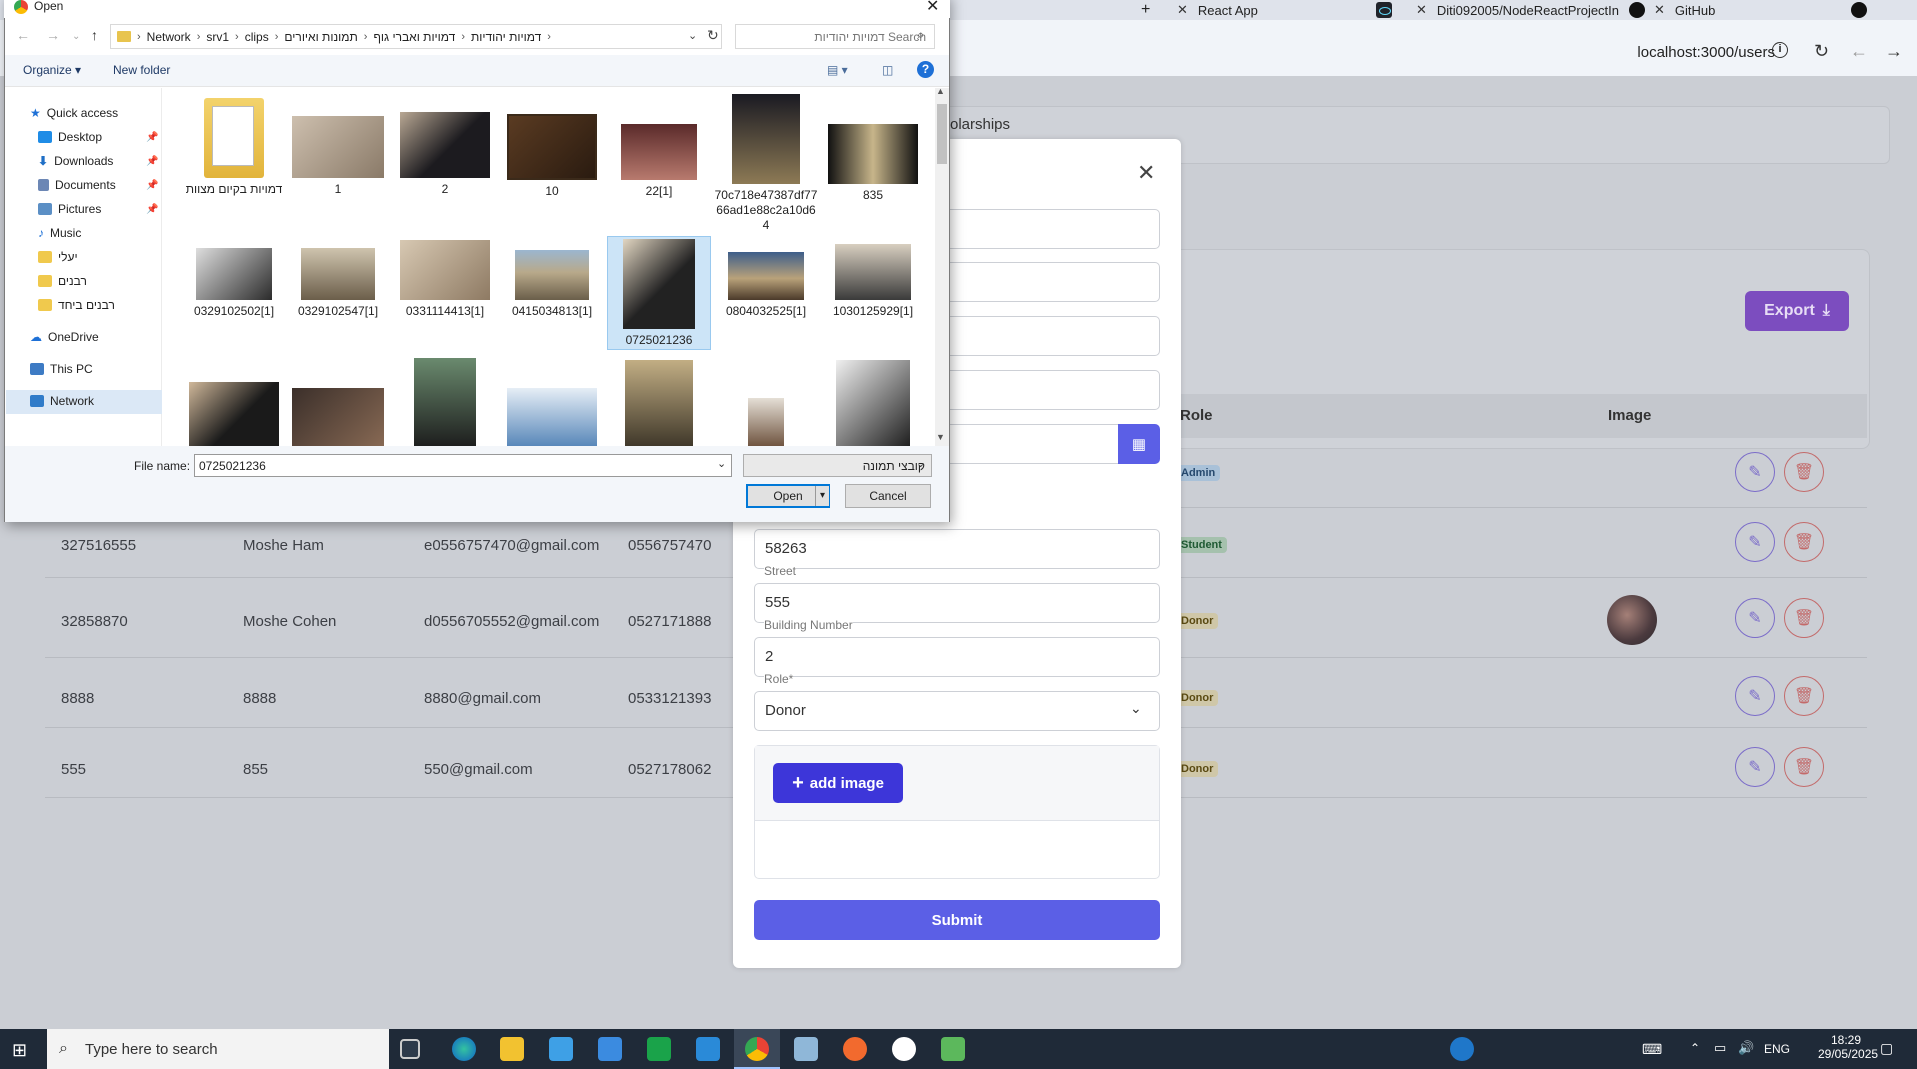 This screenshot has width=1917, height=1069. What do you see at coordinates (835, 36) in the screenshot?
I see `search-input: Search דמויות יהודיות` at bounding box center [835, 36].